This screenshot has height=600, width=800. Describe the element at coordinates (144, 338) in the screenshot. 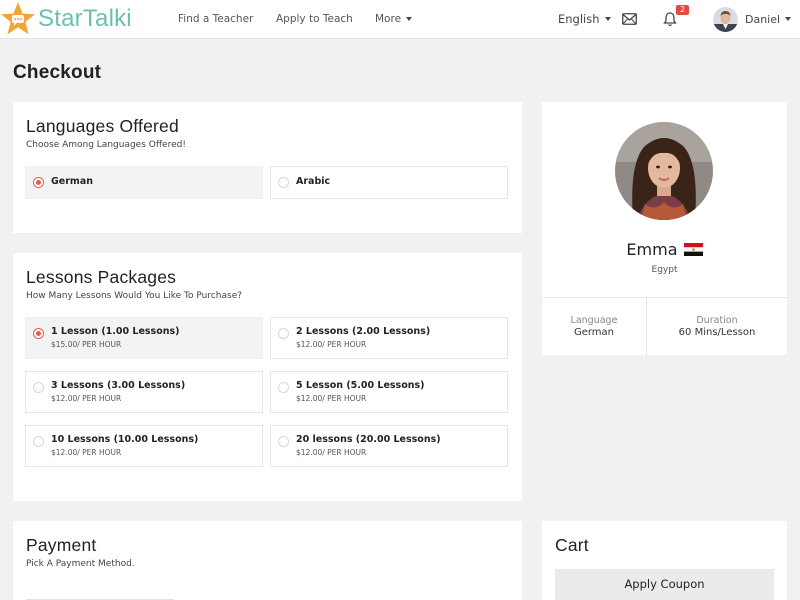

I see `package-option-1: 1 Lesson (1.00 Lessons) $15.00/ PER HOUR` at that location.